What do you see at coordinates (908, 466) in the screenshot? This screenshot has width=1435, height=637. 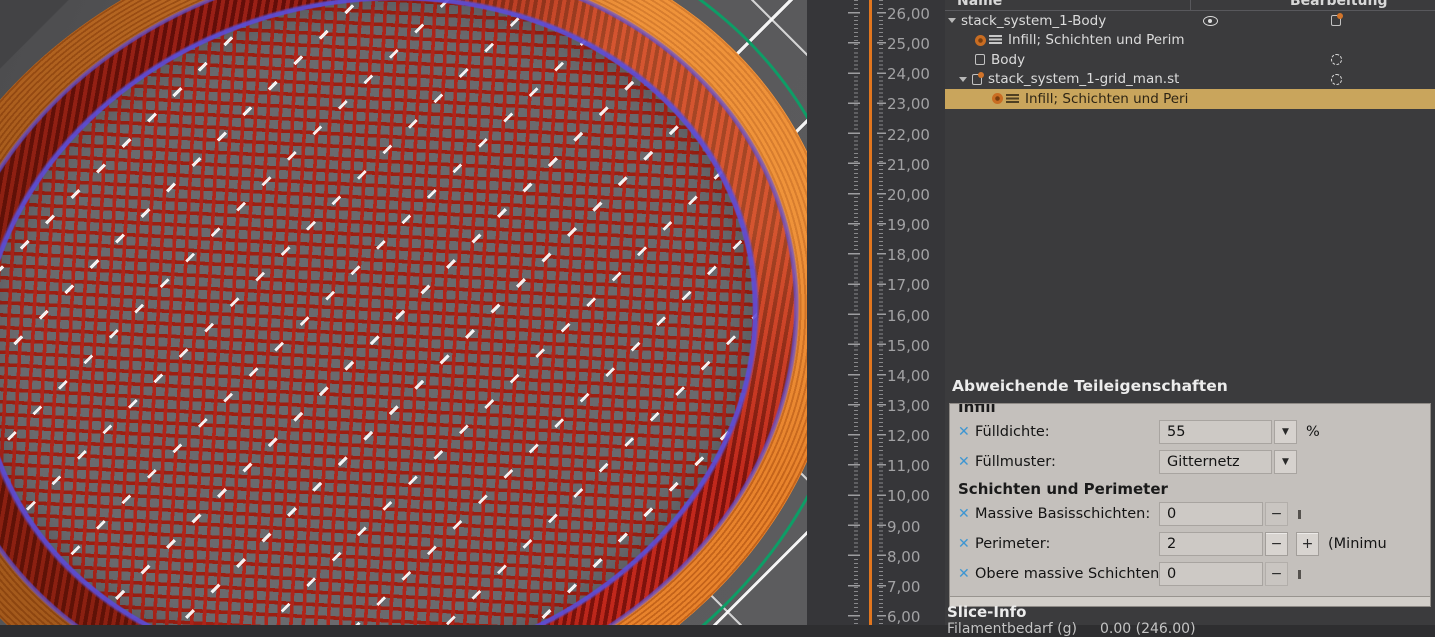 I see `ruler-label: 11,00` at bounding box center [908, 466].